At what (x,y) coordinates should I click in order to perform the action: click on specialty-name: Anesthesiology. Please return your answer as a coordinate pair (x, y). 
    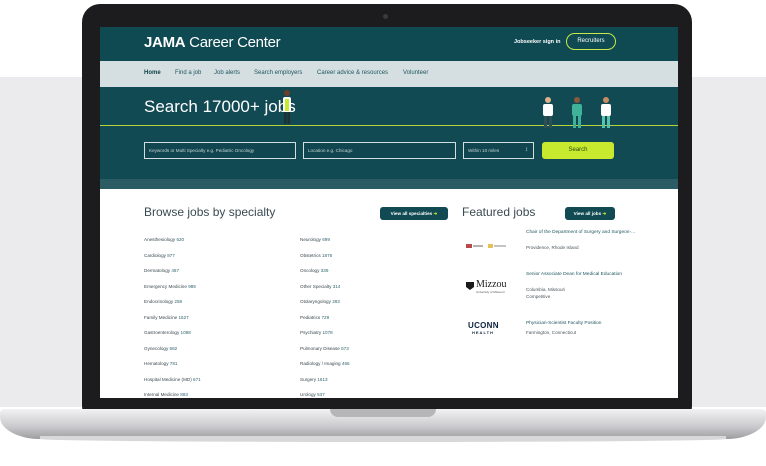
    Looking at the image, I should click on (160, 239).